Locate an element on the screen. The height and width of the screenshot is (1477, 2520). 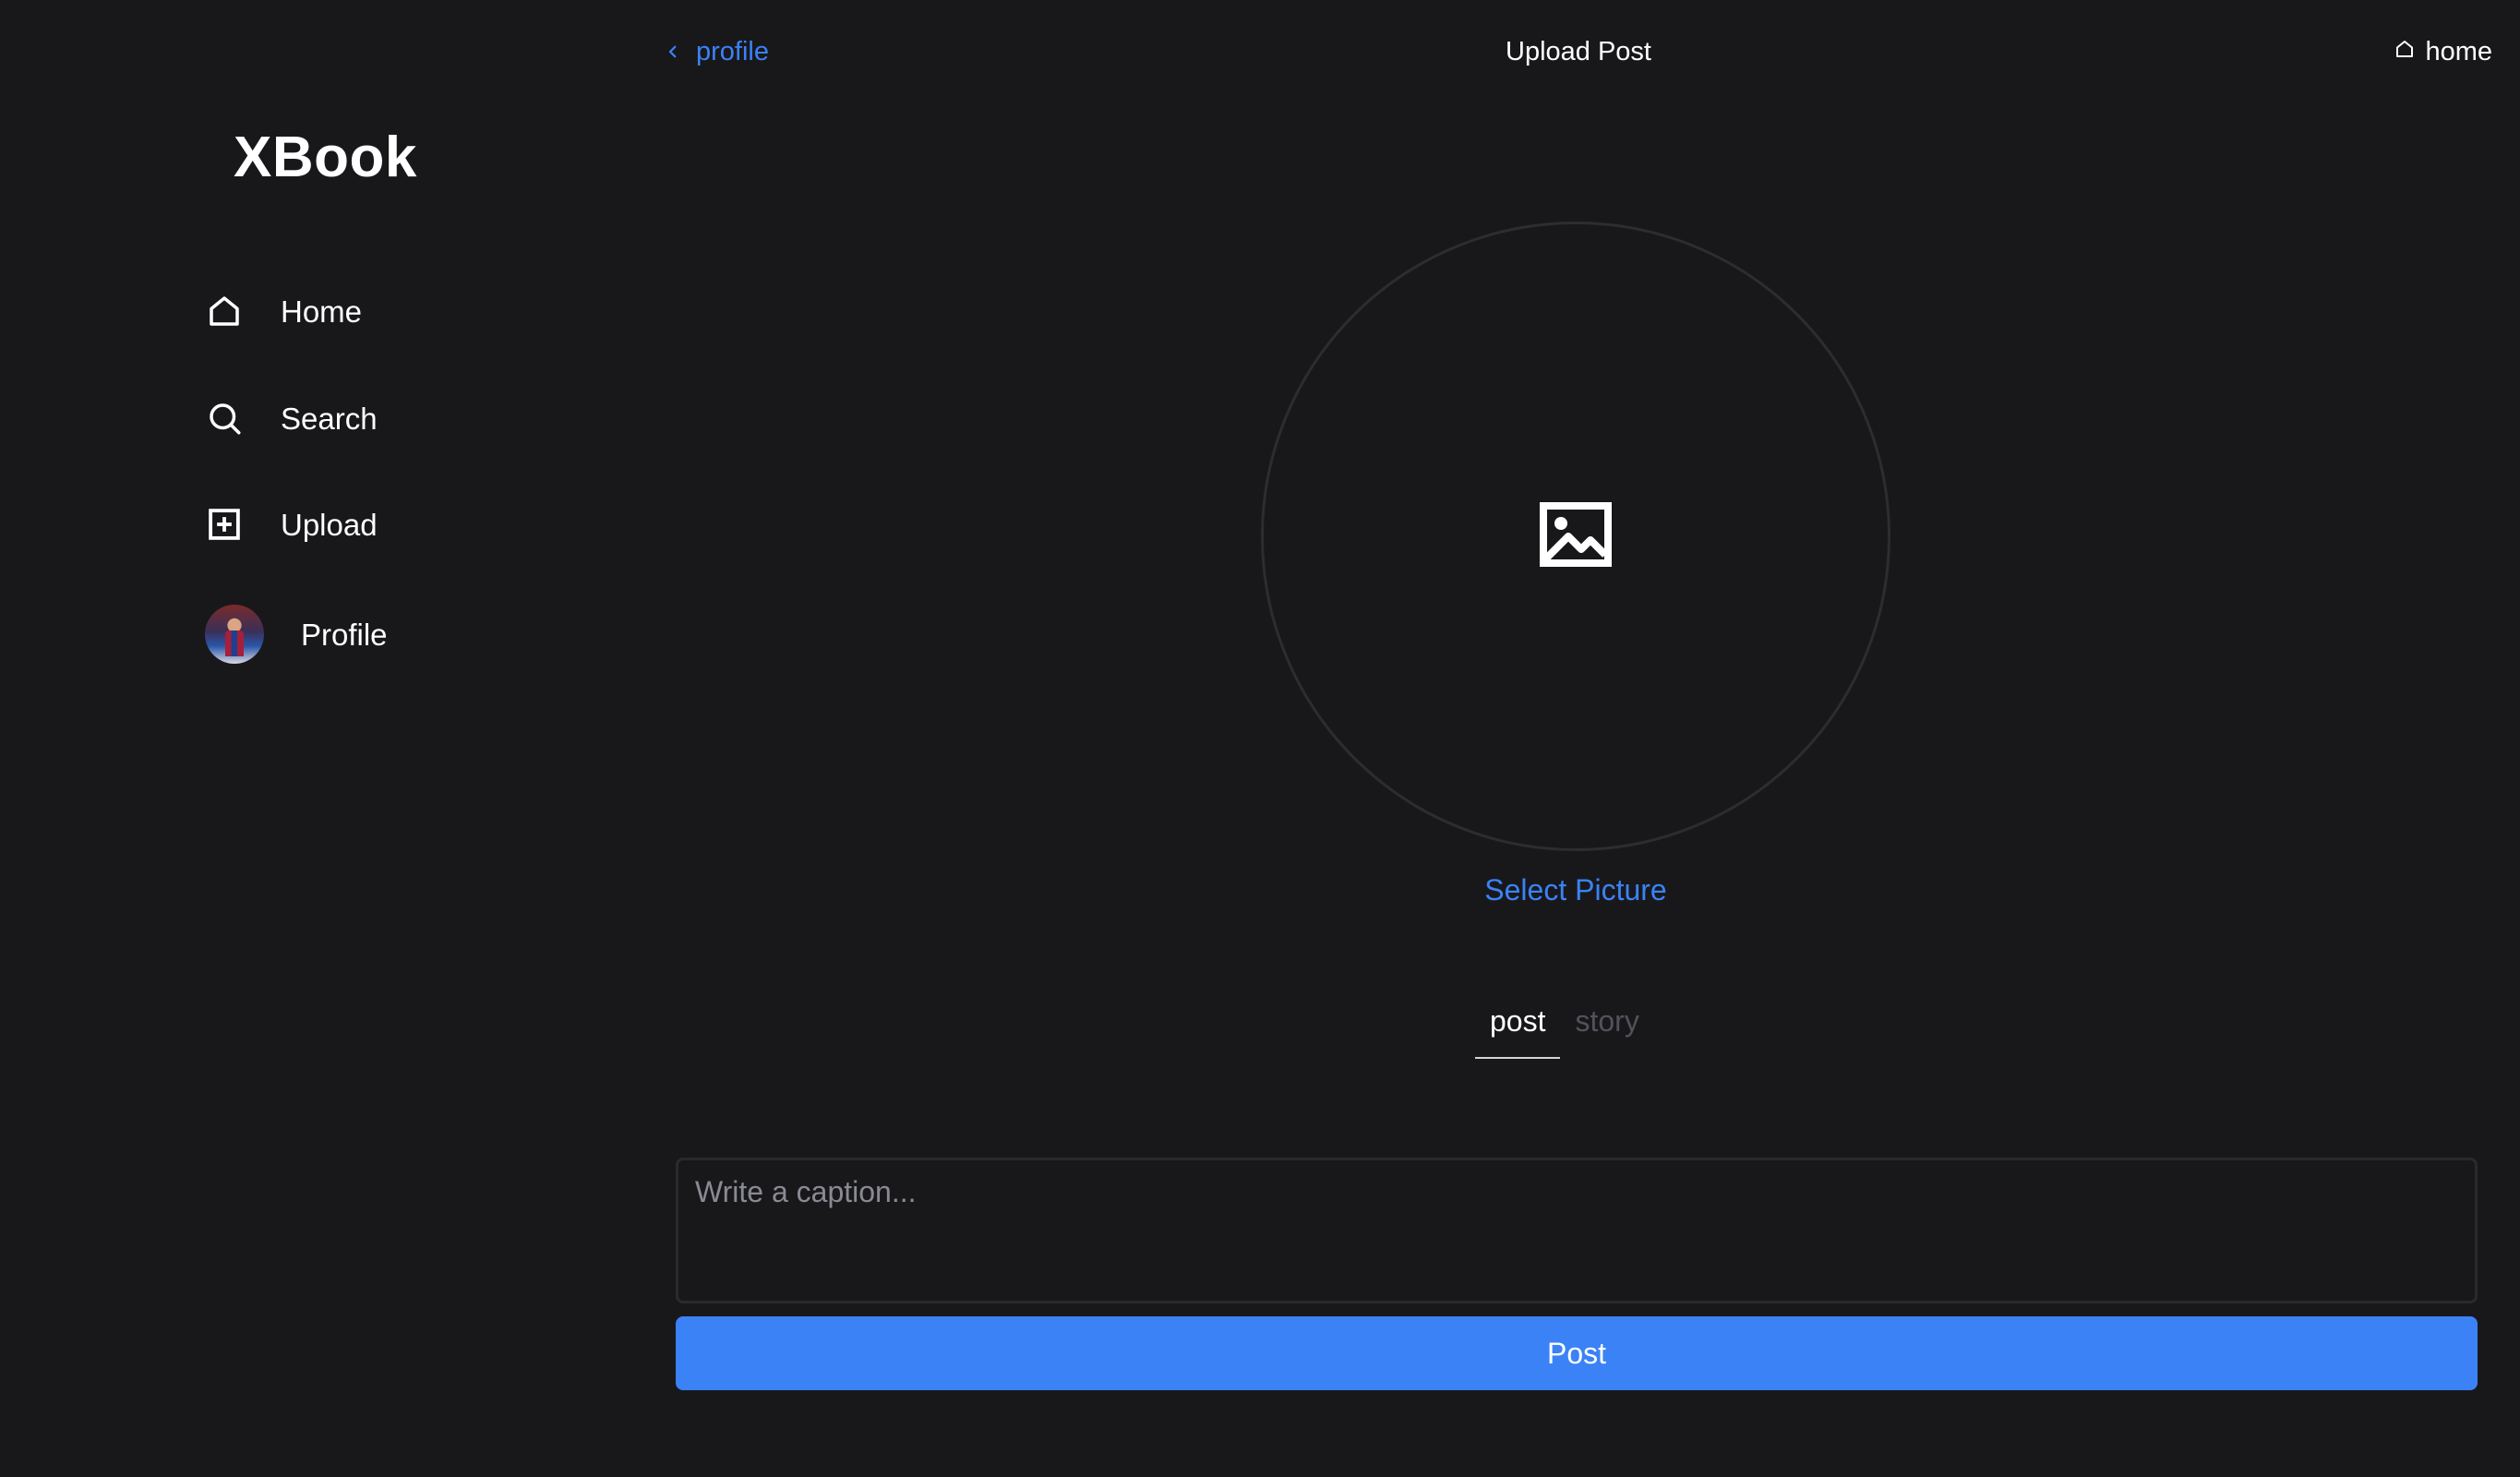
image-icon is located at coordinates (1576, 536).